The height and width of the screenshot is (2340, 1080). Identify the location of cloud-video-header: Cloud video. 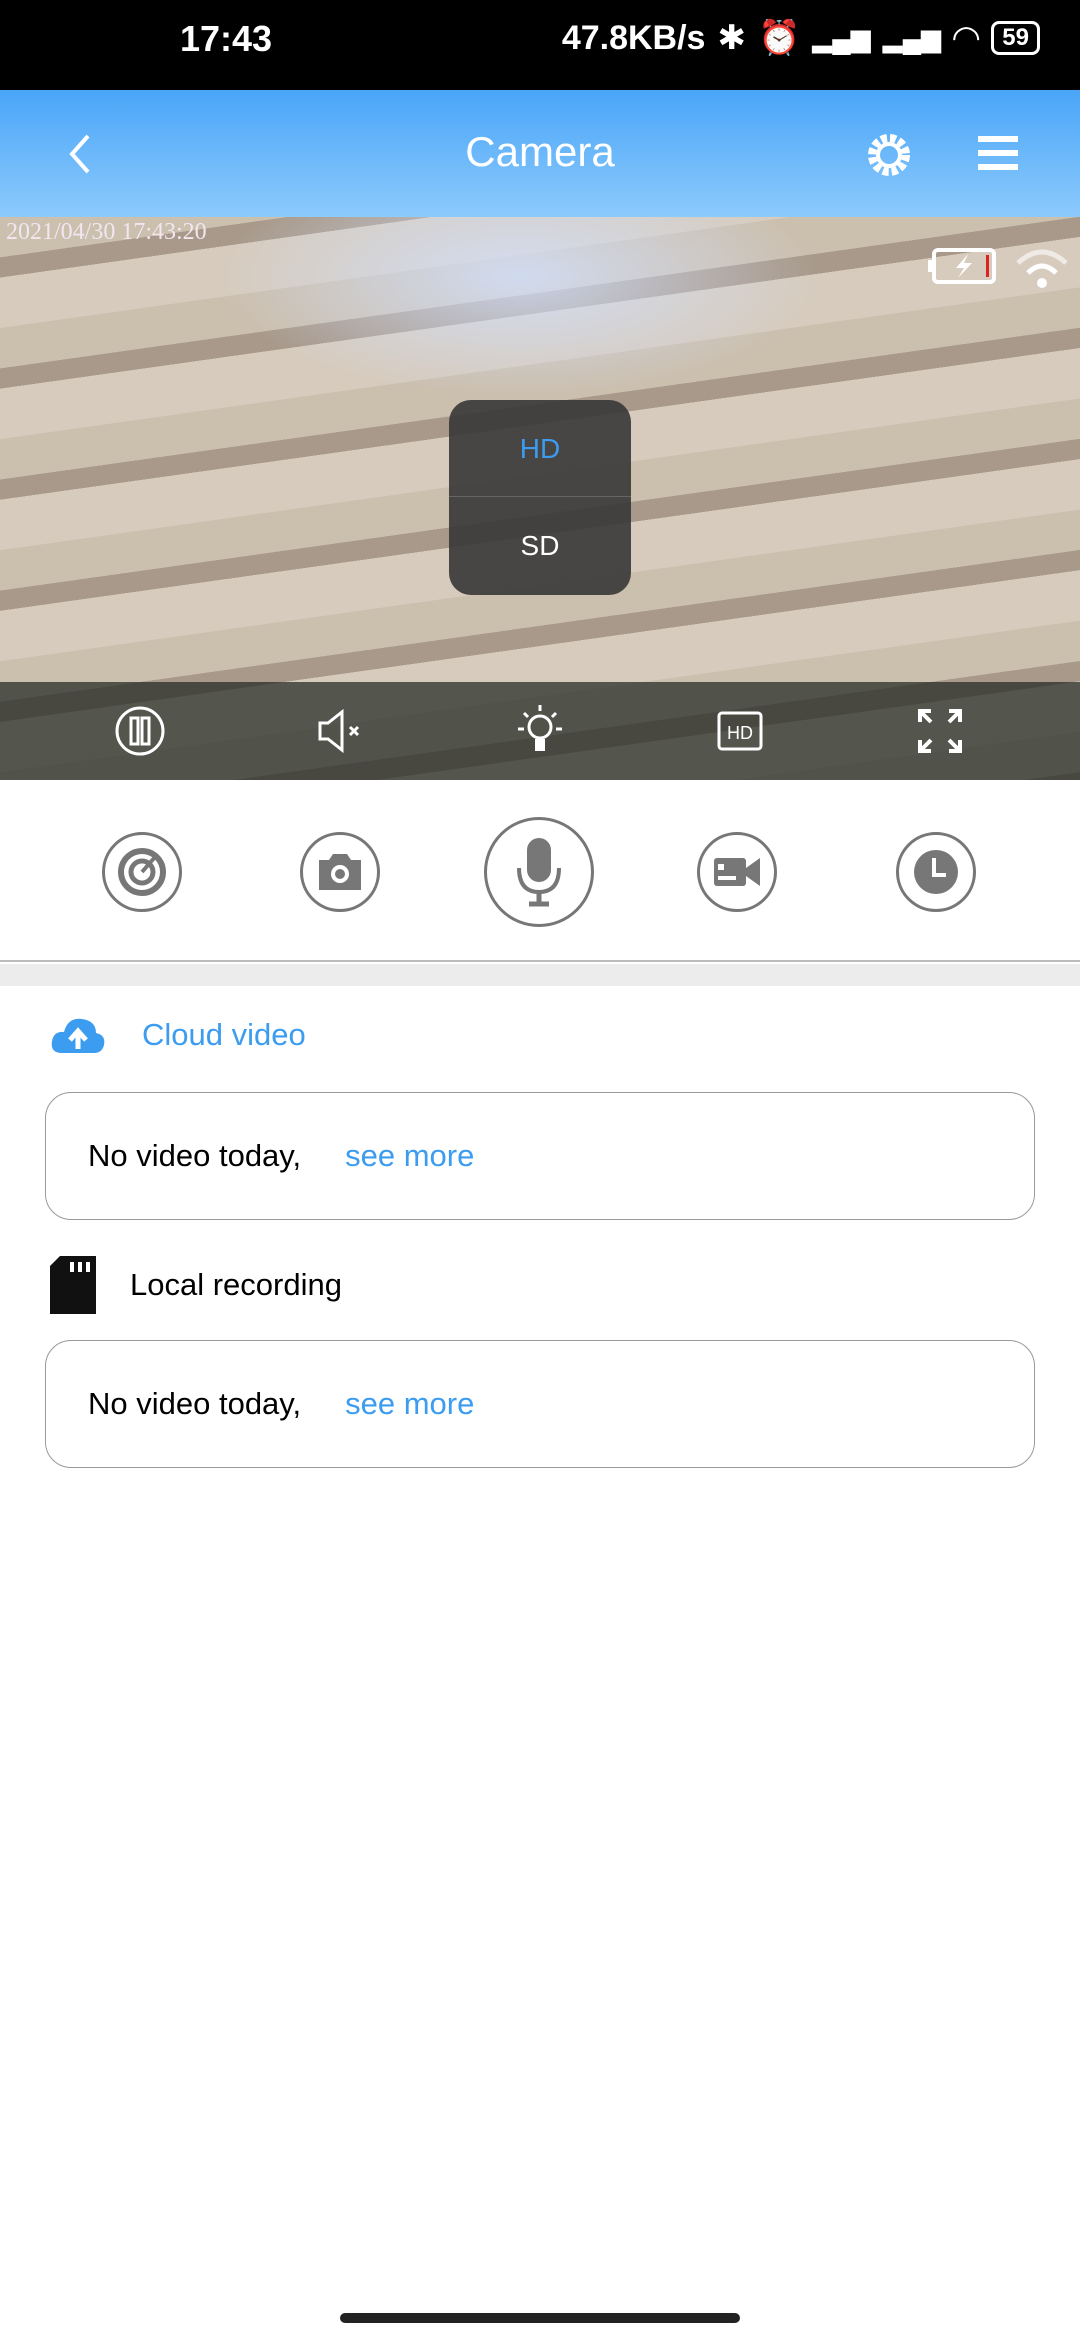
(178, 1035).